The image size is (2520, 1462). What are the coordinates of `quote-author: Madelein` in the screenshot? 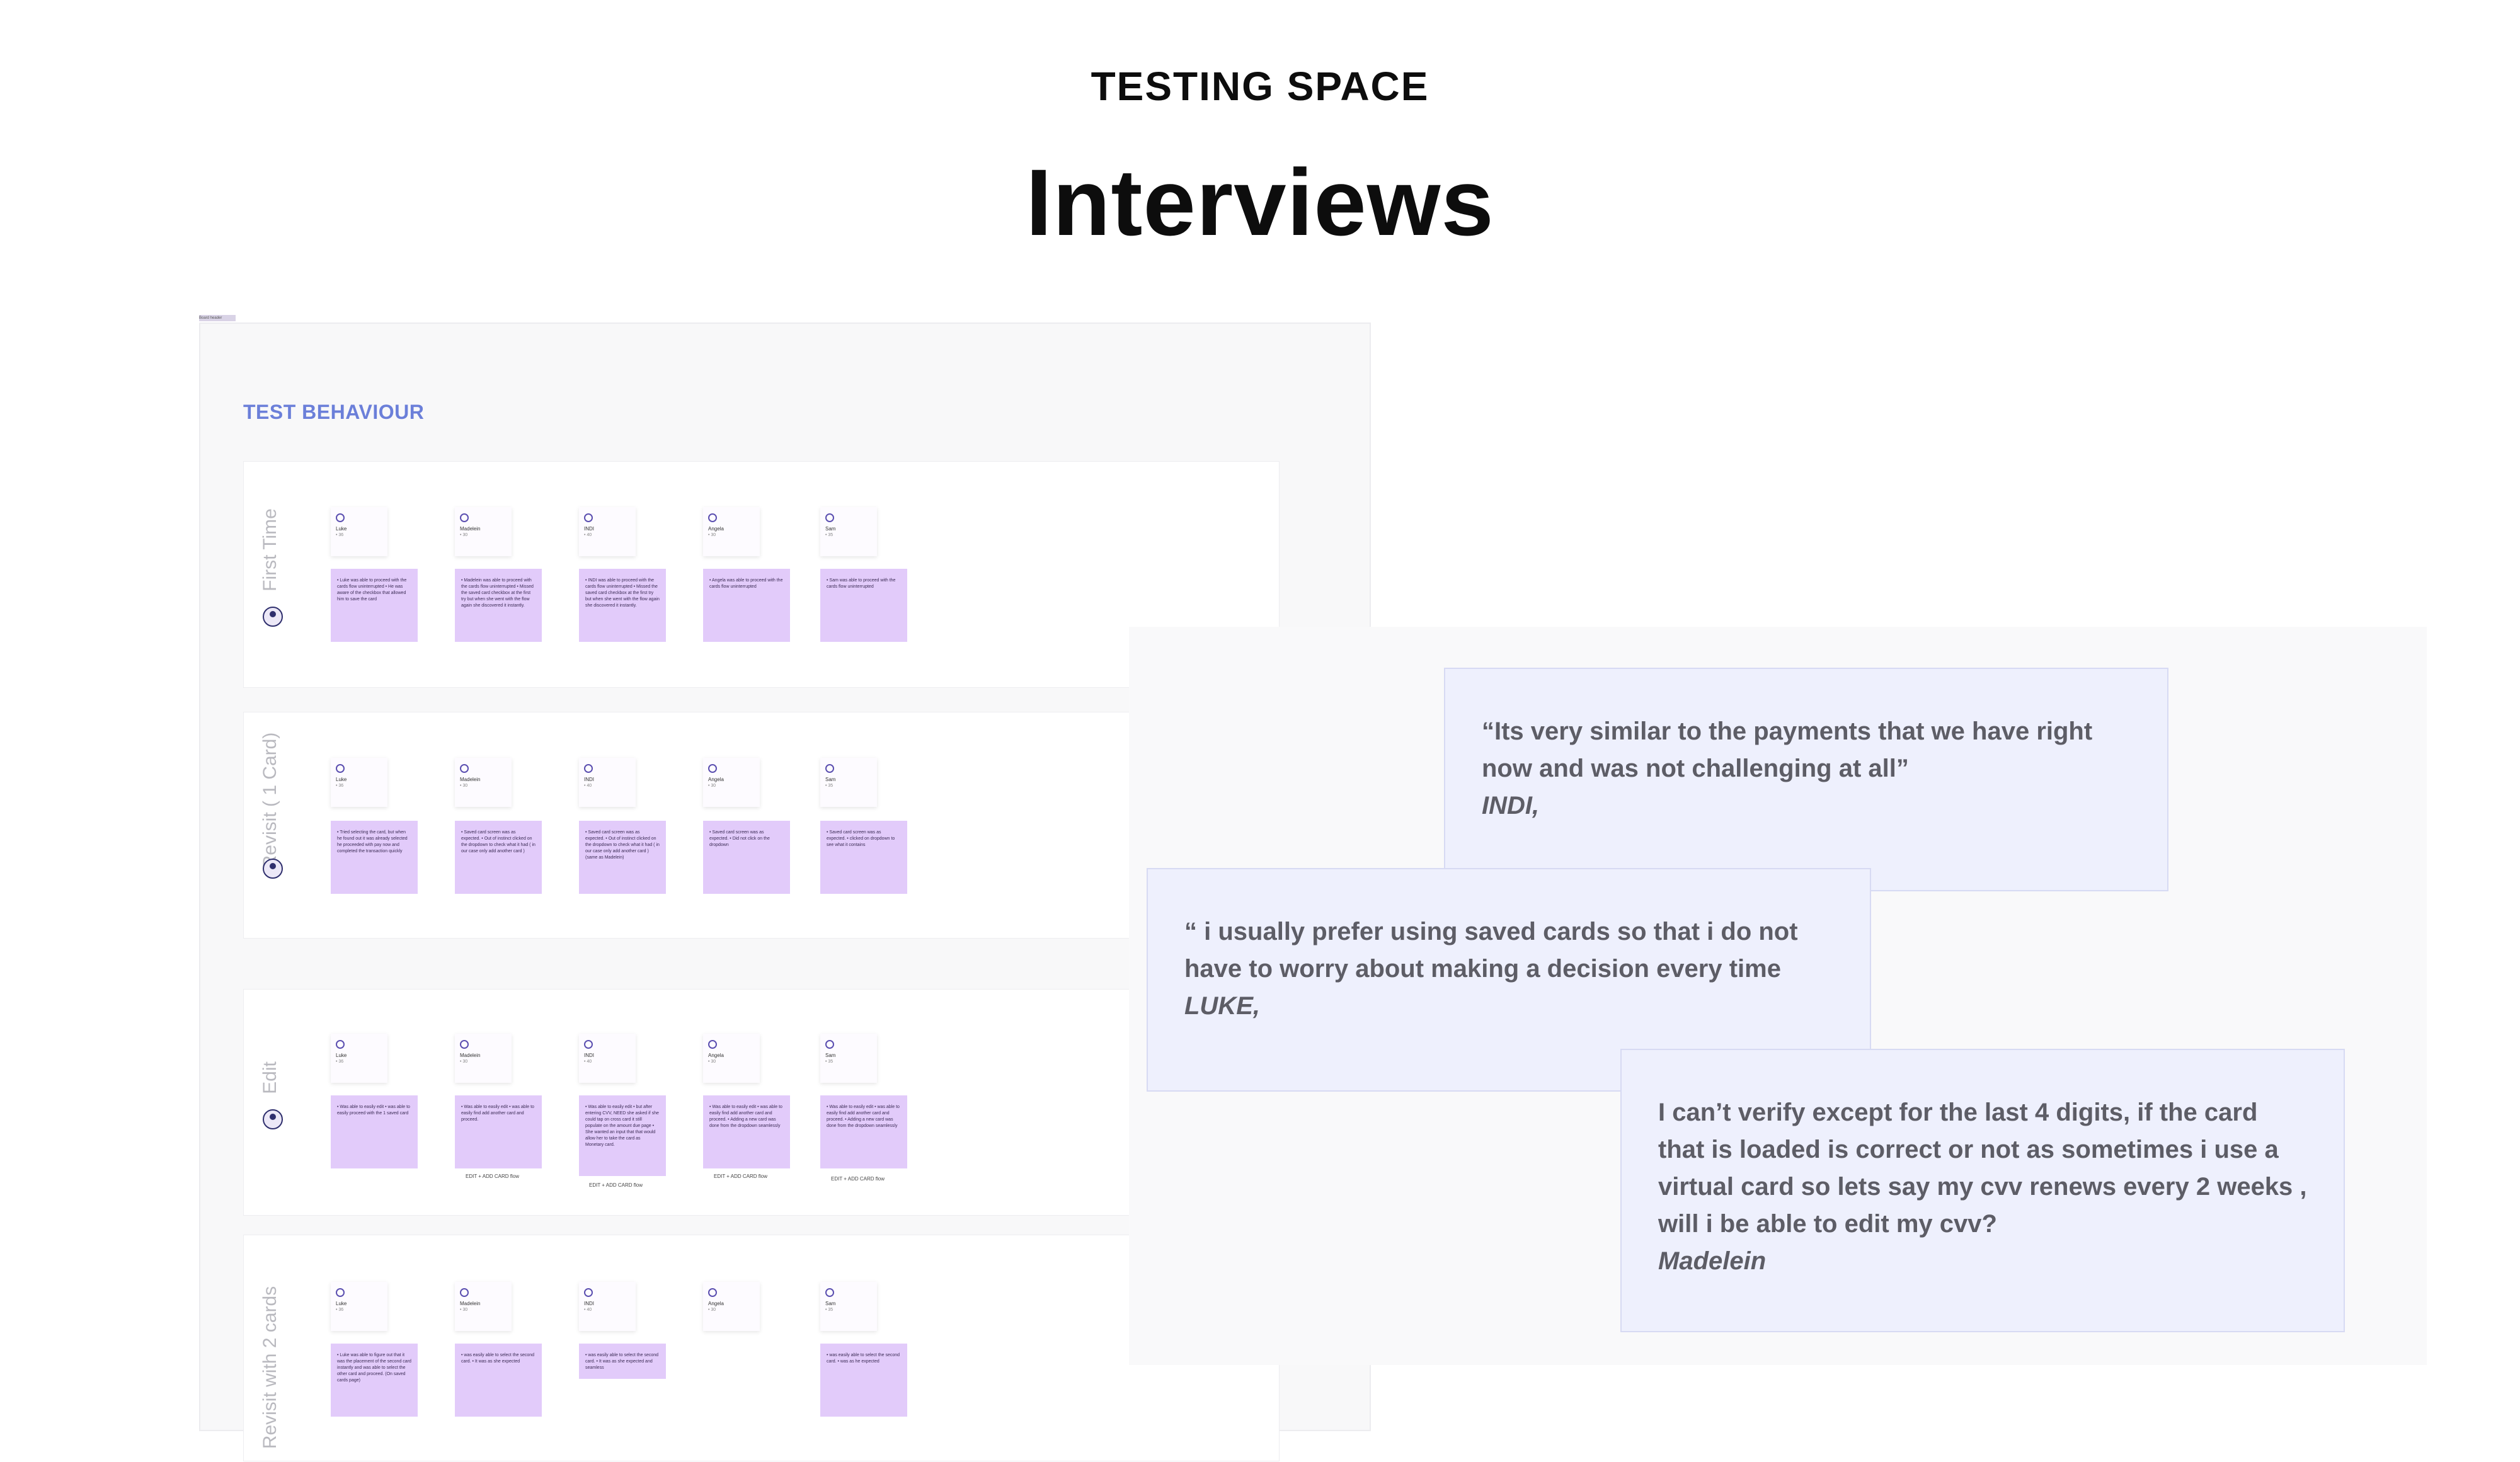 It's located at (1712, 1261).